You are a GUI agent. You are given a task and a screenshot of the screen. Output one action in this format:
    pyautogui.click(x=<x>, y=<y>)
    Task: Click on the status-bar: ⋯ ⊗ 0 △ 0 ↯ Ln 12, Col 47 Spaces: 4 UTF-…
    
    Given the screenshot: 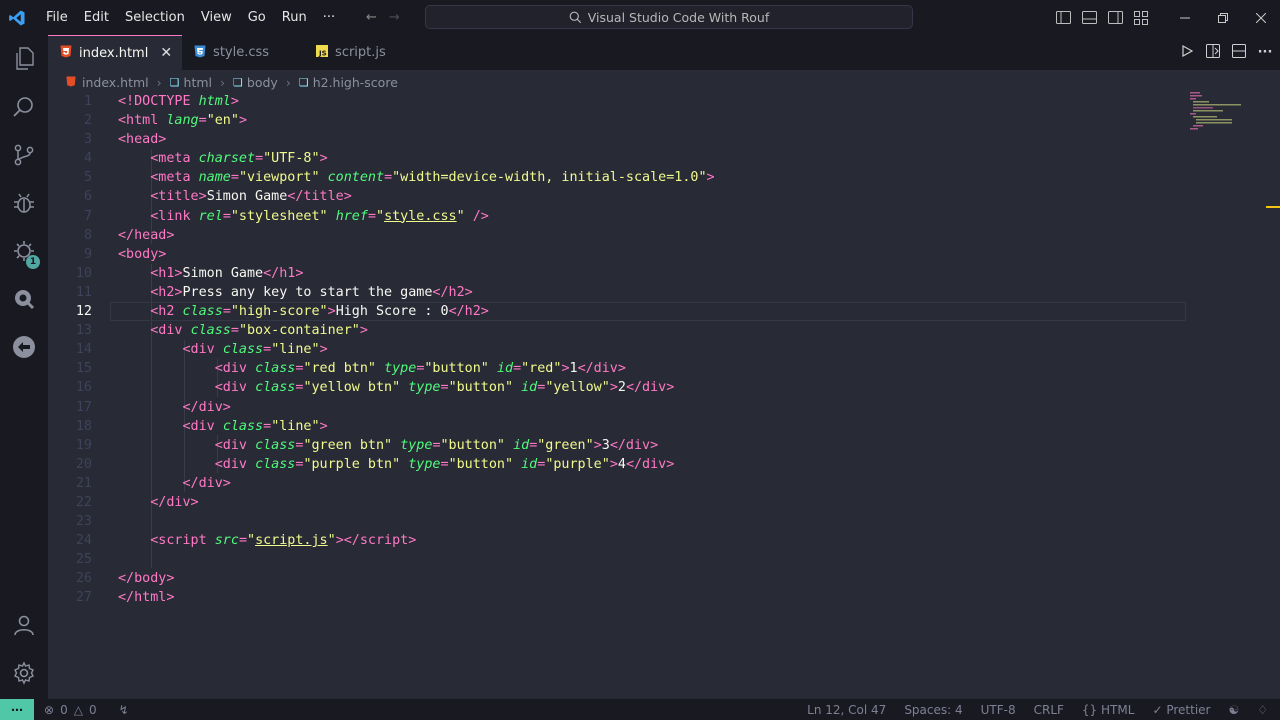 What is the action you would take?
    pyautogui.click(x=640, y=709)
    